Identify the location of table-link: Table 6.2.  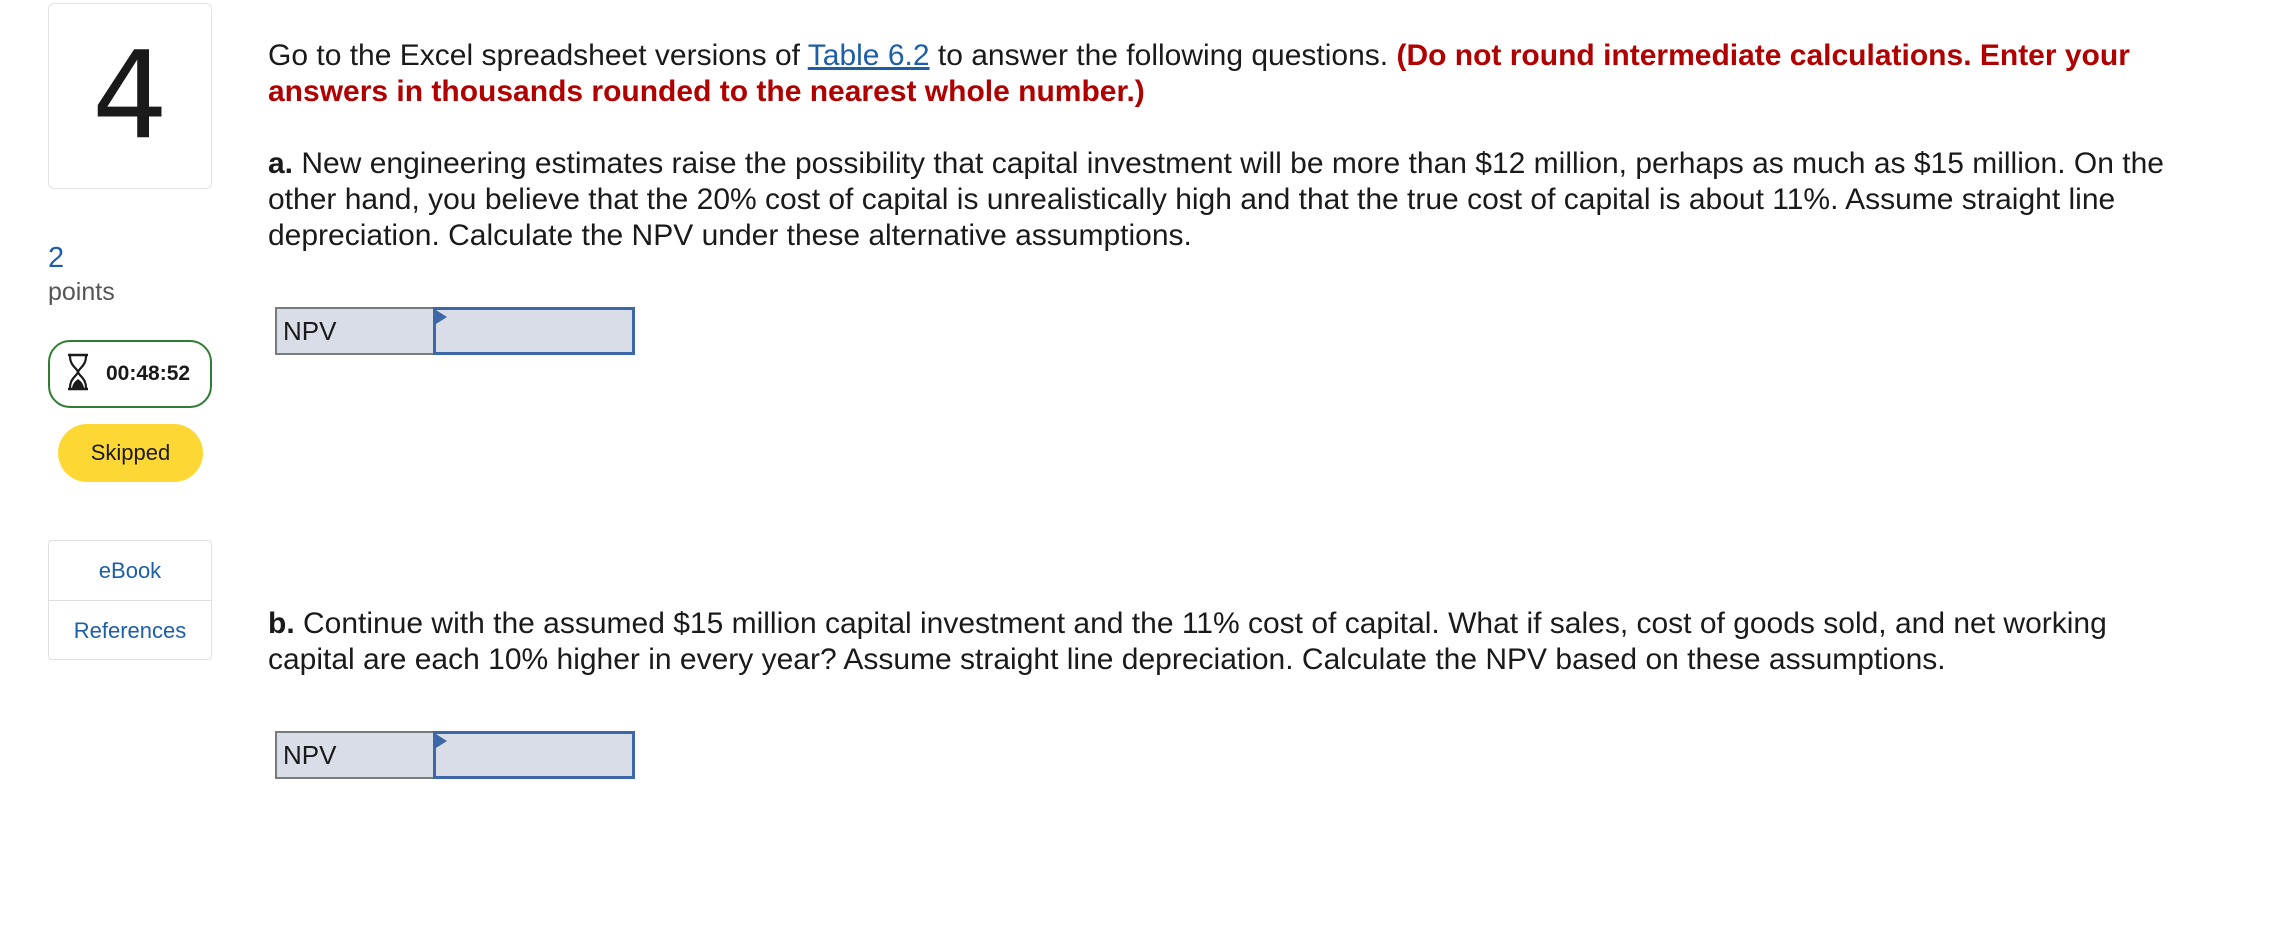
(869, 55).